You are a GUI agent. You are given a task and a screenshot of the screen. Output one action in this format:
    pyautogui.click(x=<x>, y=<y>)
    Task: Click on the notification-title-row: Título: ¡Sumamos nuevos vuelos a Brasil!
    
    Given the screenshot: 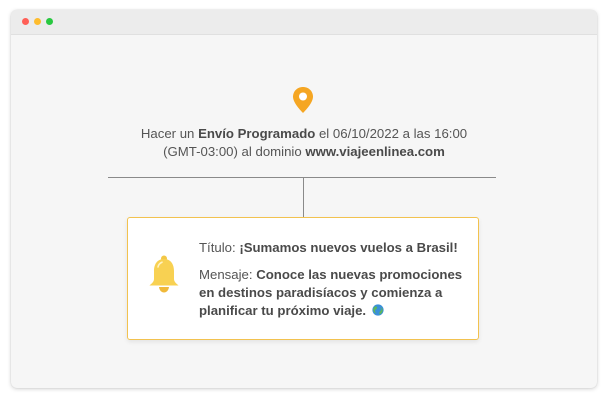 What is the action you would take?
    pyautogui.click(x=328, y=247)
    